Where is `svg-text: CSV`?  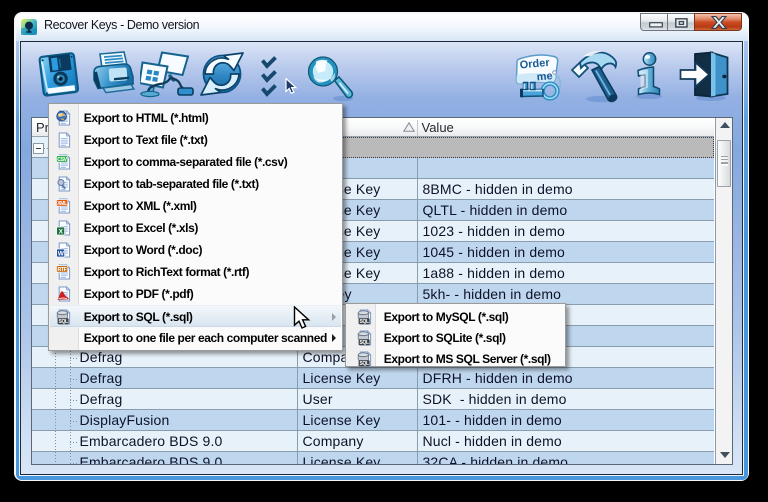 svg-text: CSV is located at coordinates (62, 160).